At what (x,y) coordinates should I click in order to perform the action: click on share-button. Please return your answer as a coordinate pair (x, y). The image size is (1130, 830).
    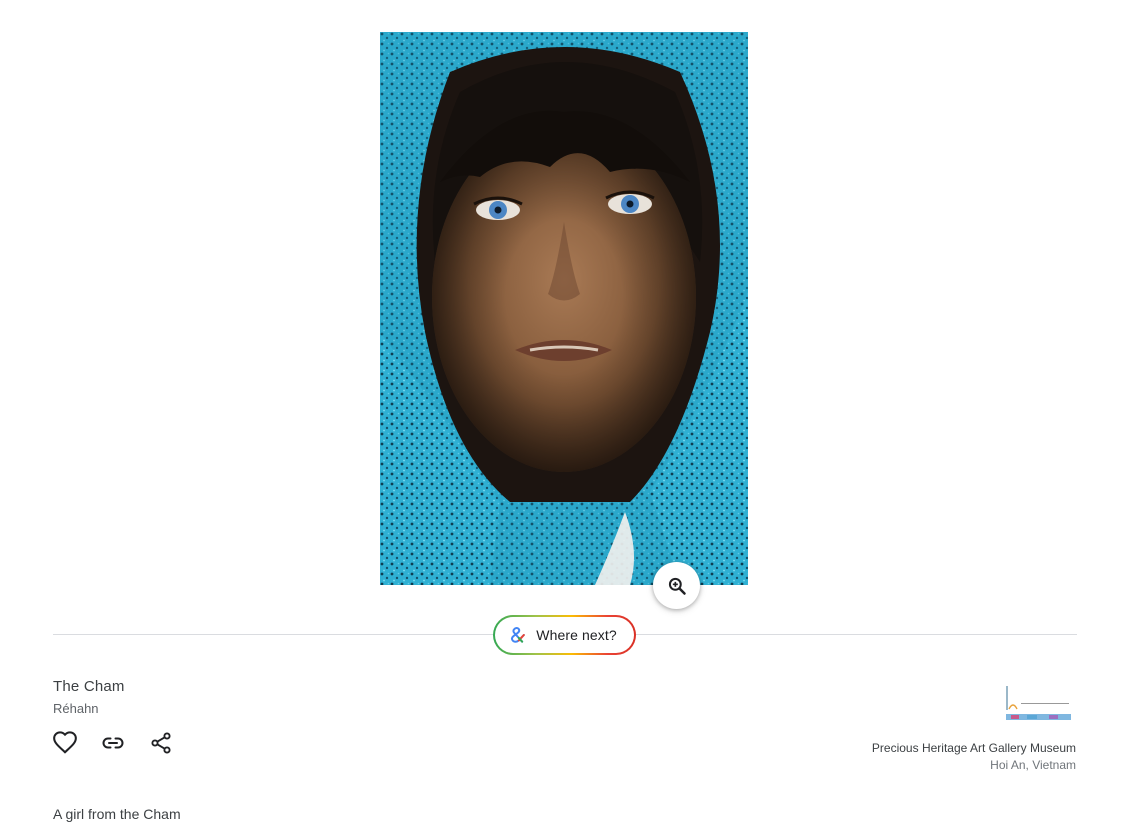
    Looking at the image, I should click on (161, 743).